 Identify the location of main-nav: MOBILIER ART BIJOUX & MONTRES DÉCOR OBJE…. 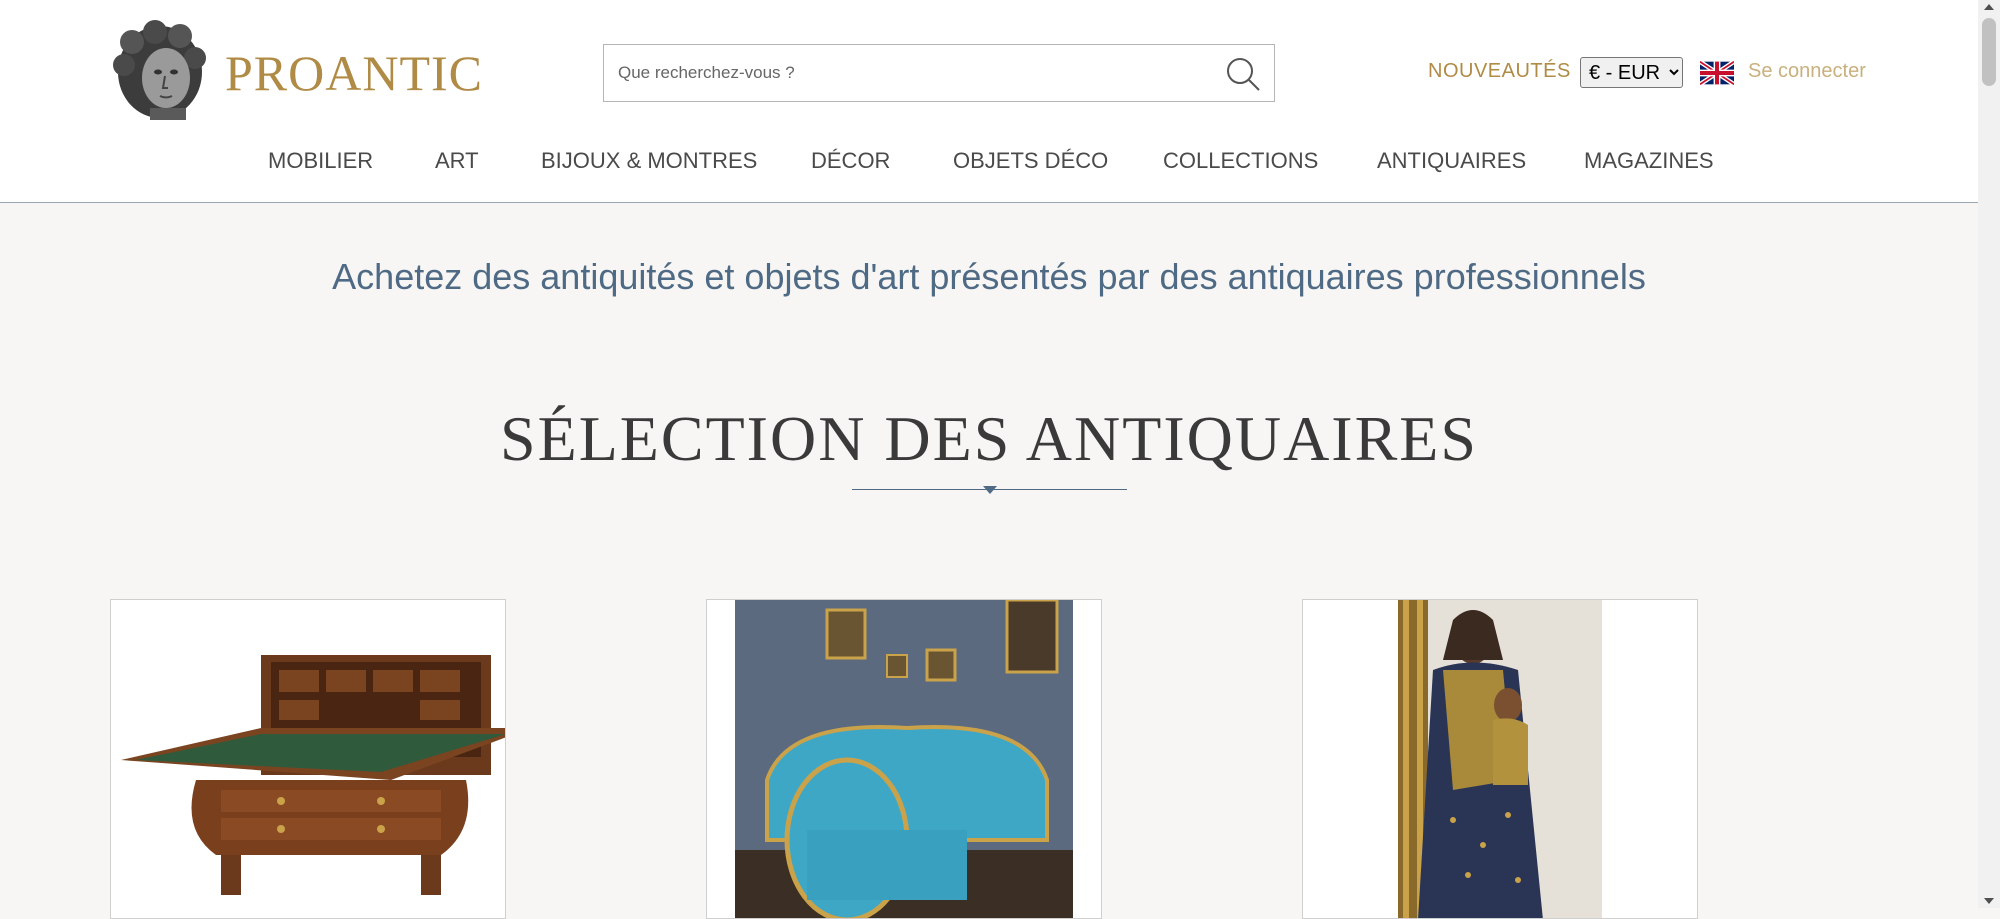
(989, 164).